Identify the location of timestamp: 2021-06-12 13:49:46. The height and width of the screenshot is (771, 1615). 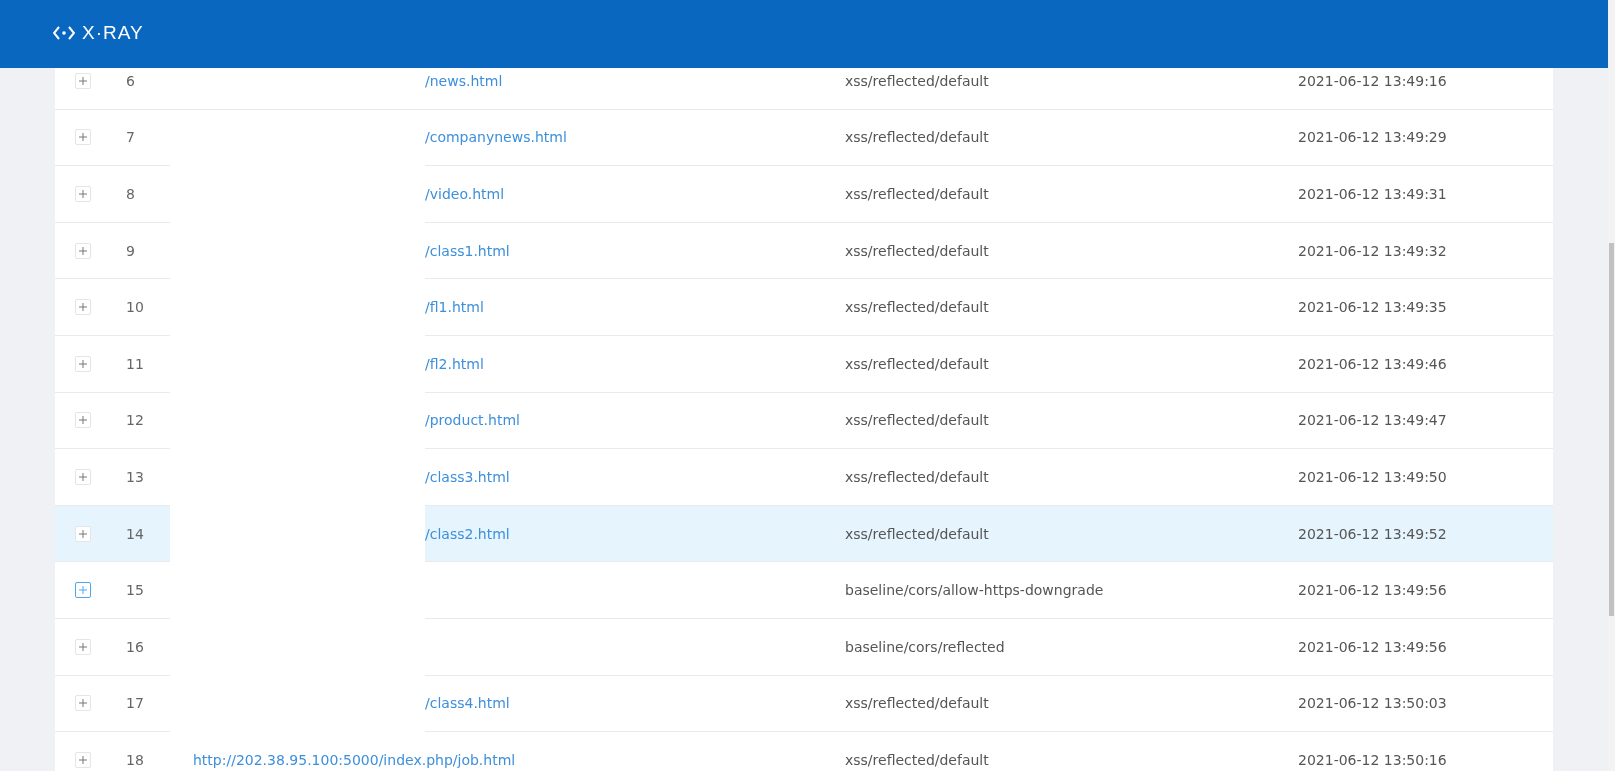
(1372, 363).